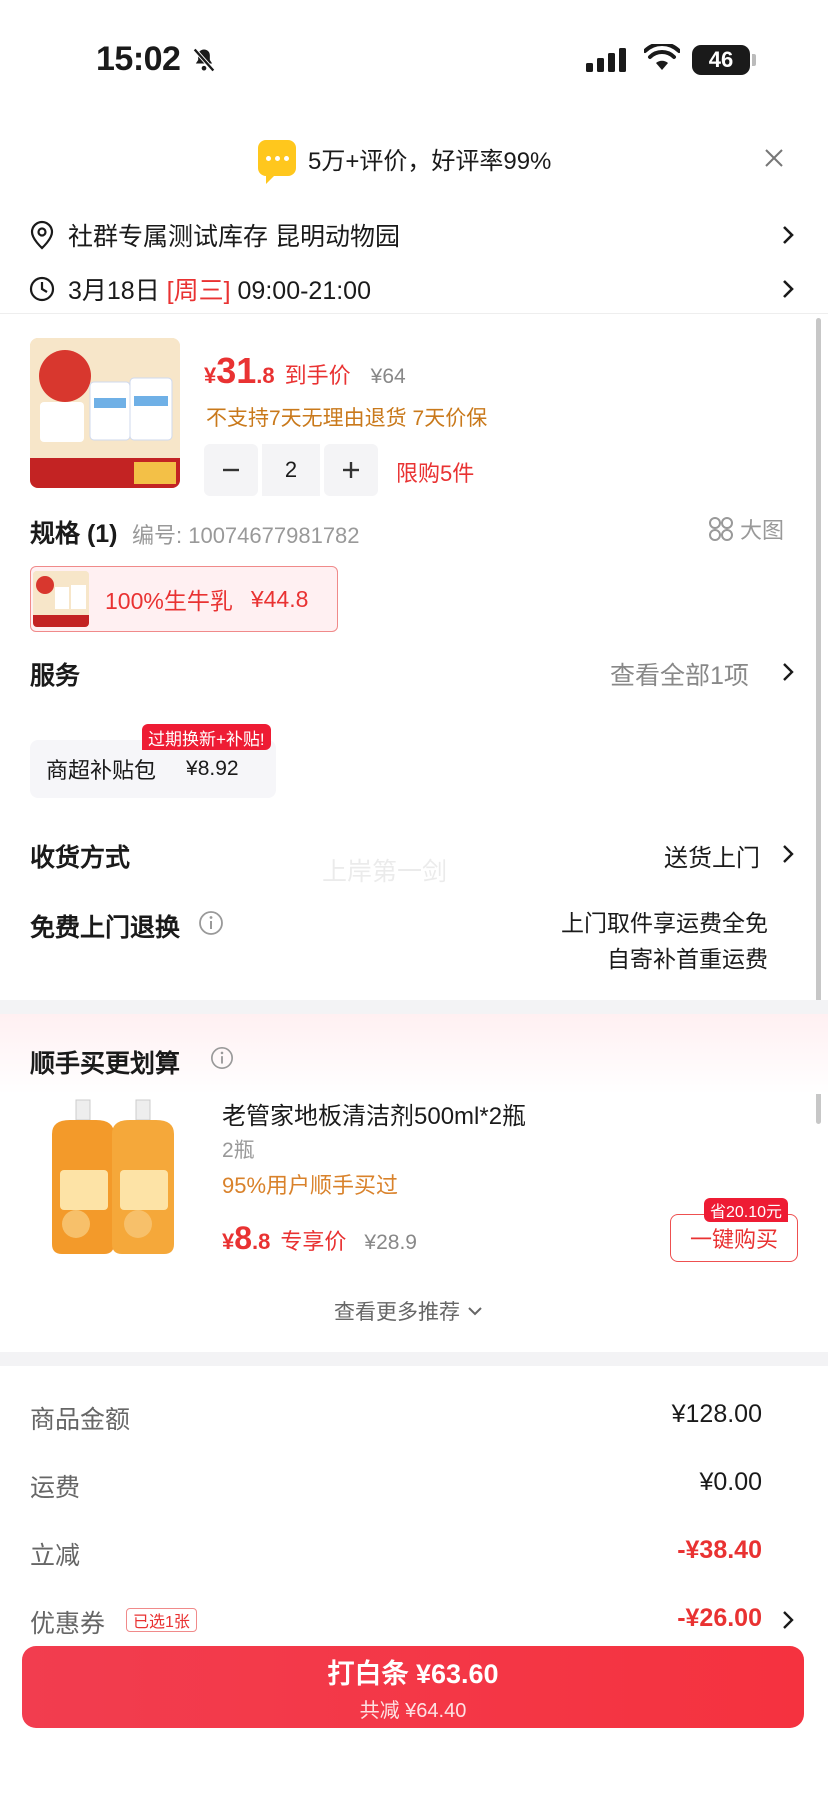  What do you see at coordinates (161, 1620) in the screenshot?
I see `coupon-selected-tag: 已选1张` at bounding box center [161, 1620].